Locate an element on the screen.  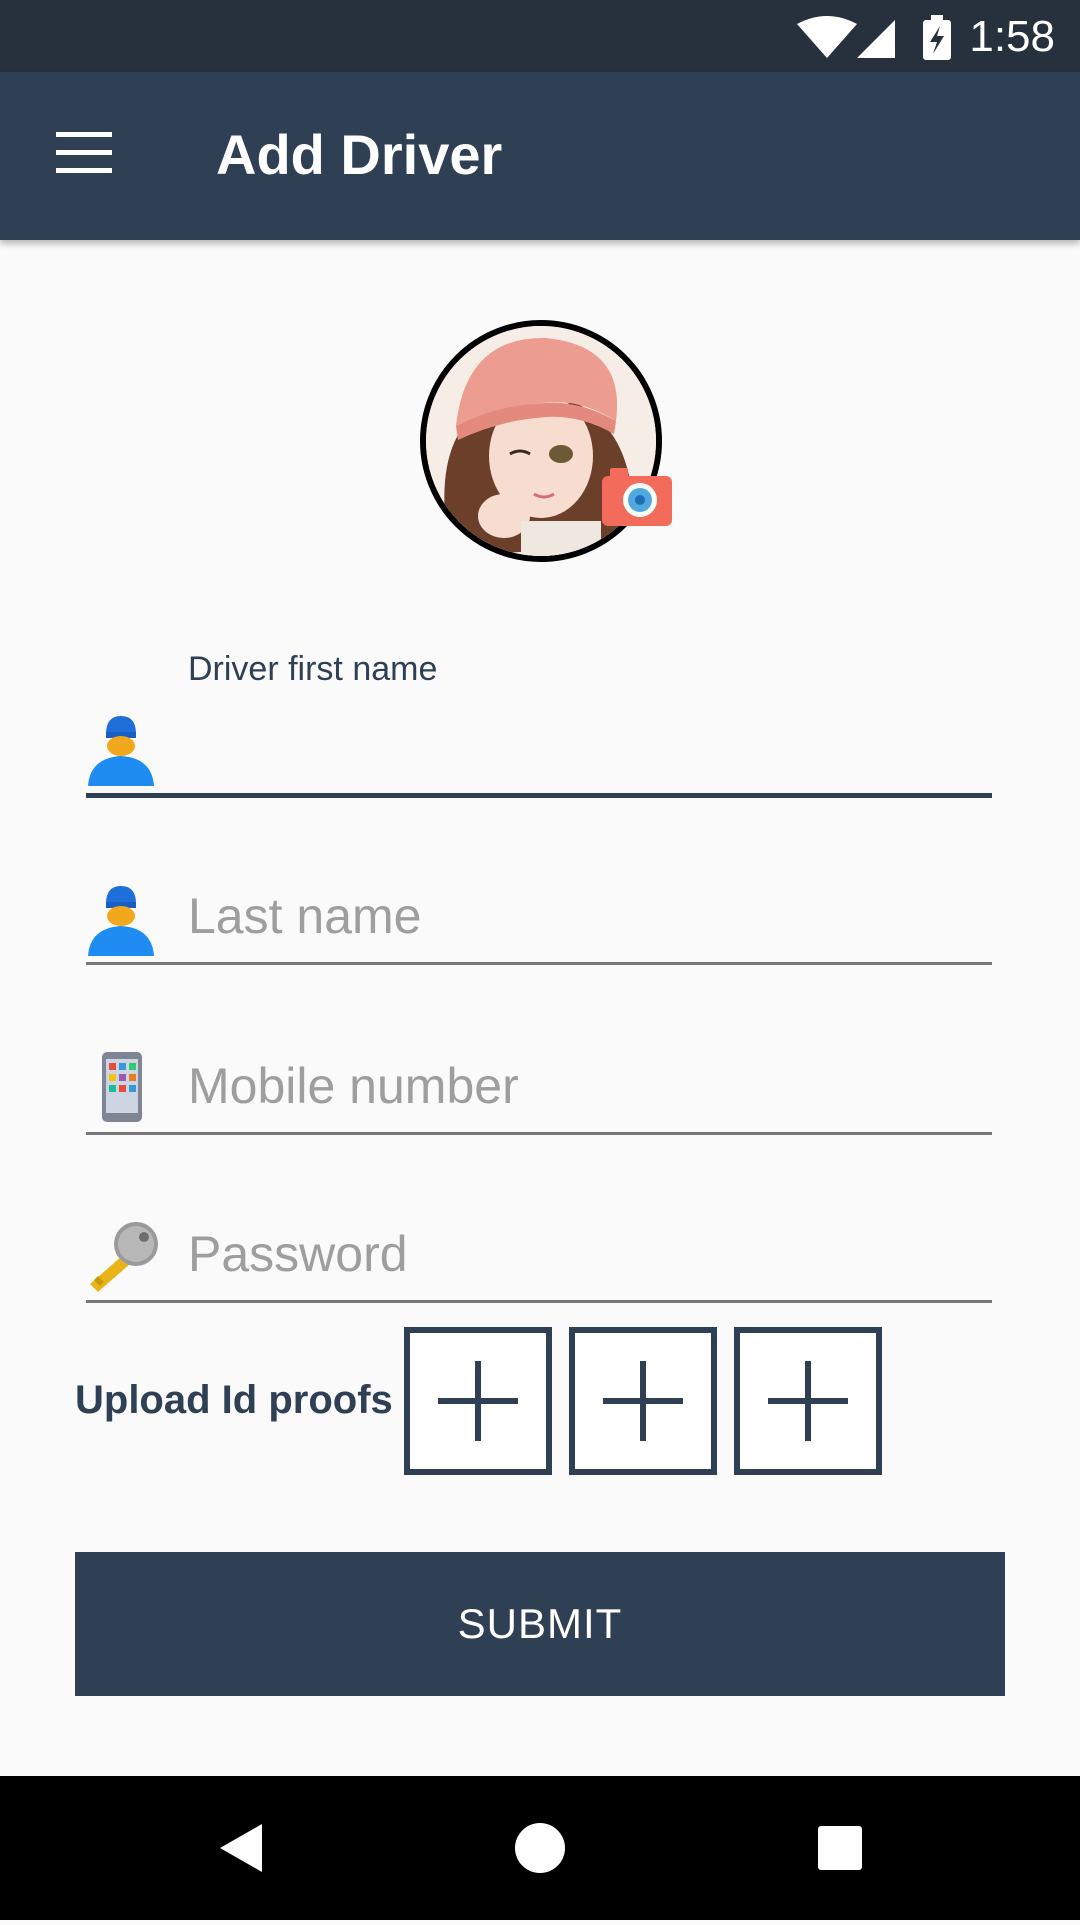
password-underline is located at coordinates (539, 1301).